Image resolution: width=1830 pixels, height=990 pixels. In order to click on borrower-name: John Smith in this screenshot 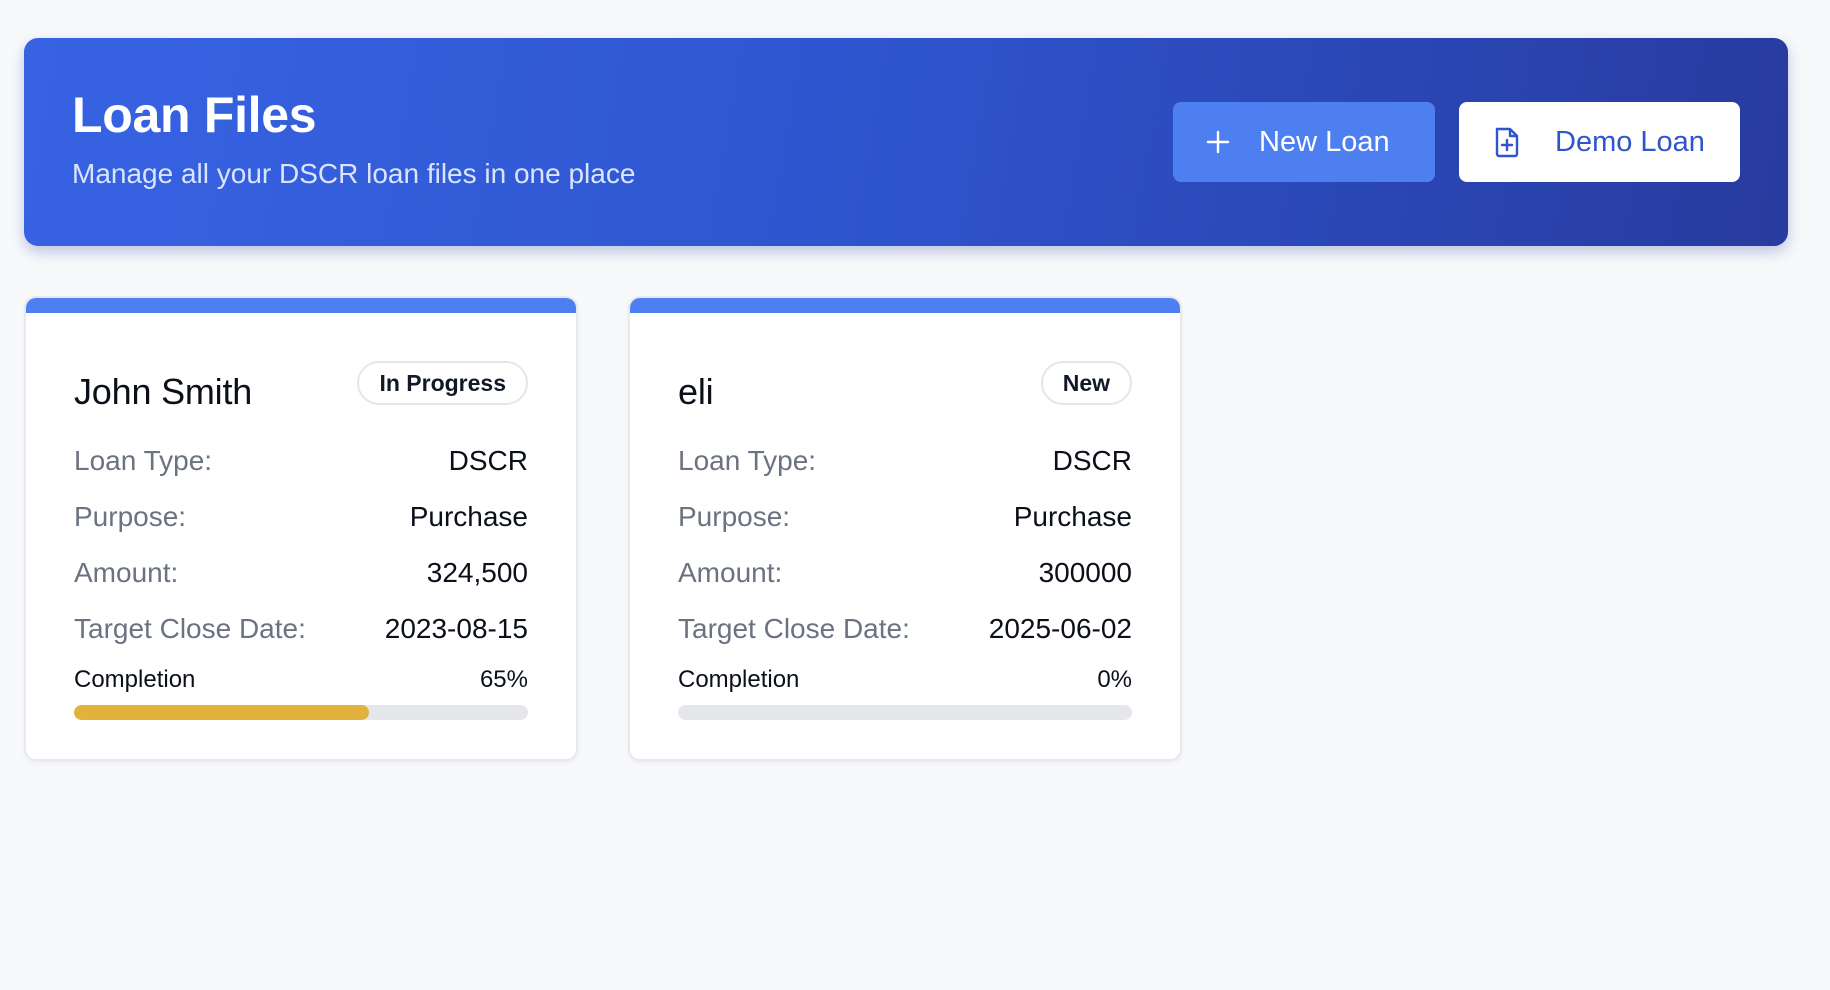, I will do `click(163, 391)`.